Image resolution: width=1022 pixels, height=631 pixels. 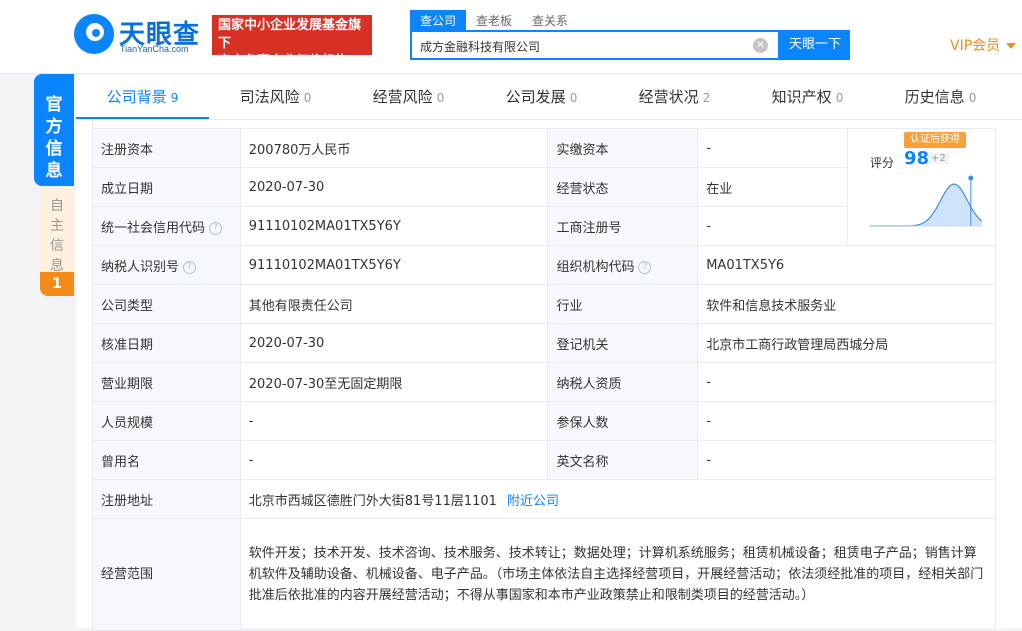 I want to click on field-label: 实缴资本, so click(x=623, y=148).